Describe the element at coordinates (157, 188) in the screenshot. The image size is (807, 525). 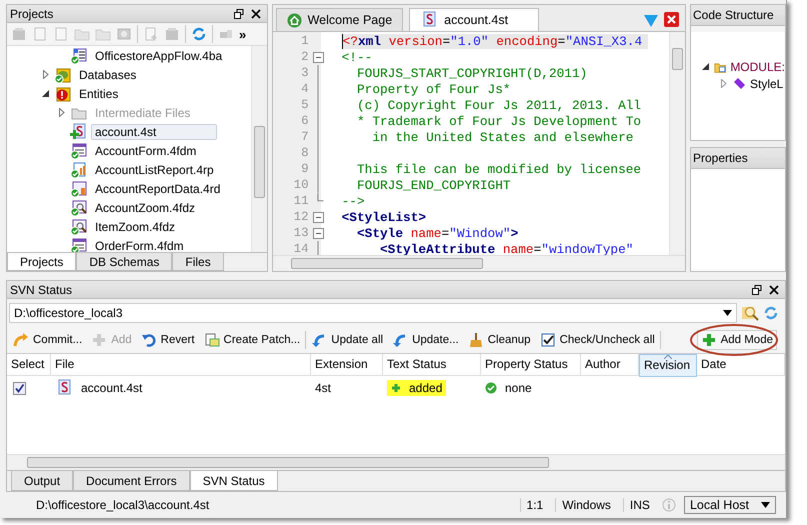
I see `tree-item: AccountReportData.4rd` at that location.